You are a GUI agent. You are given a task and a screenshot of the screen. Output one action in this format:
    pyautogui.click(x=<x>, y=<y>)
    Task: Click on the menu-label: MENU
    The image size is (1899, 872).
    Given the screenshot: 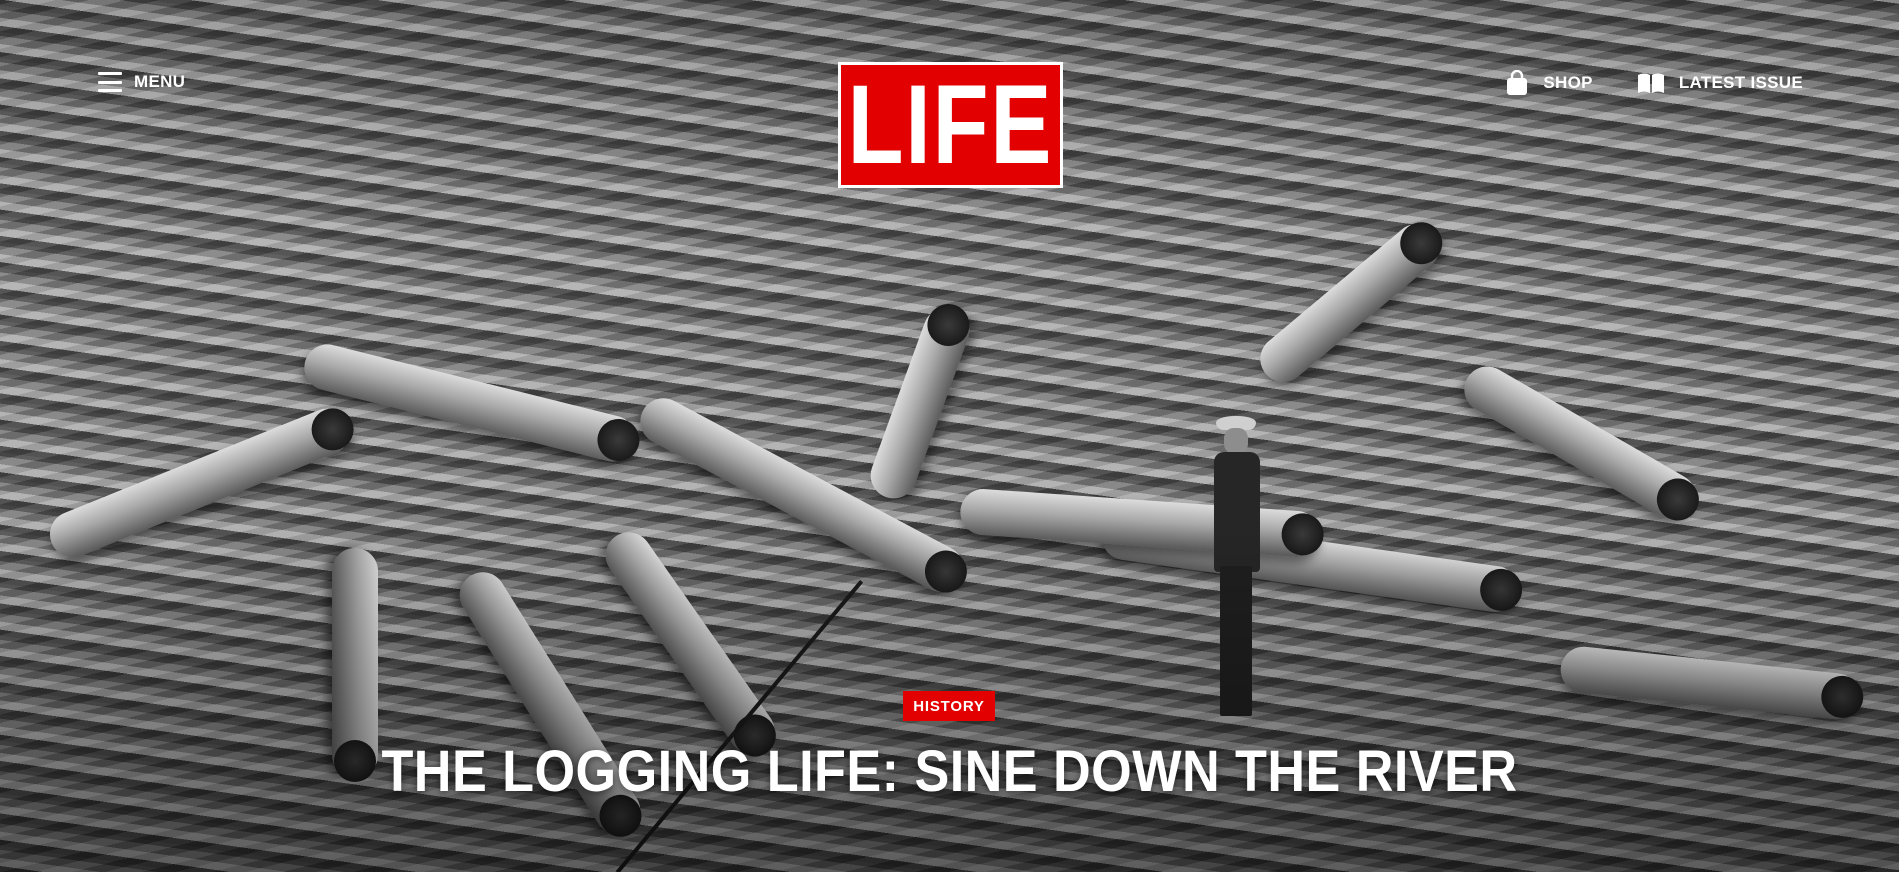 What is the action you would take?
    pyautogui.click(x=160, y=81)
    